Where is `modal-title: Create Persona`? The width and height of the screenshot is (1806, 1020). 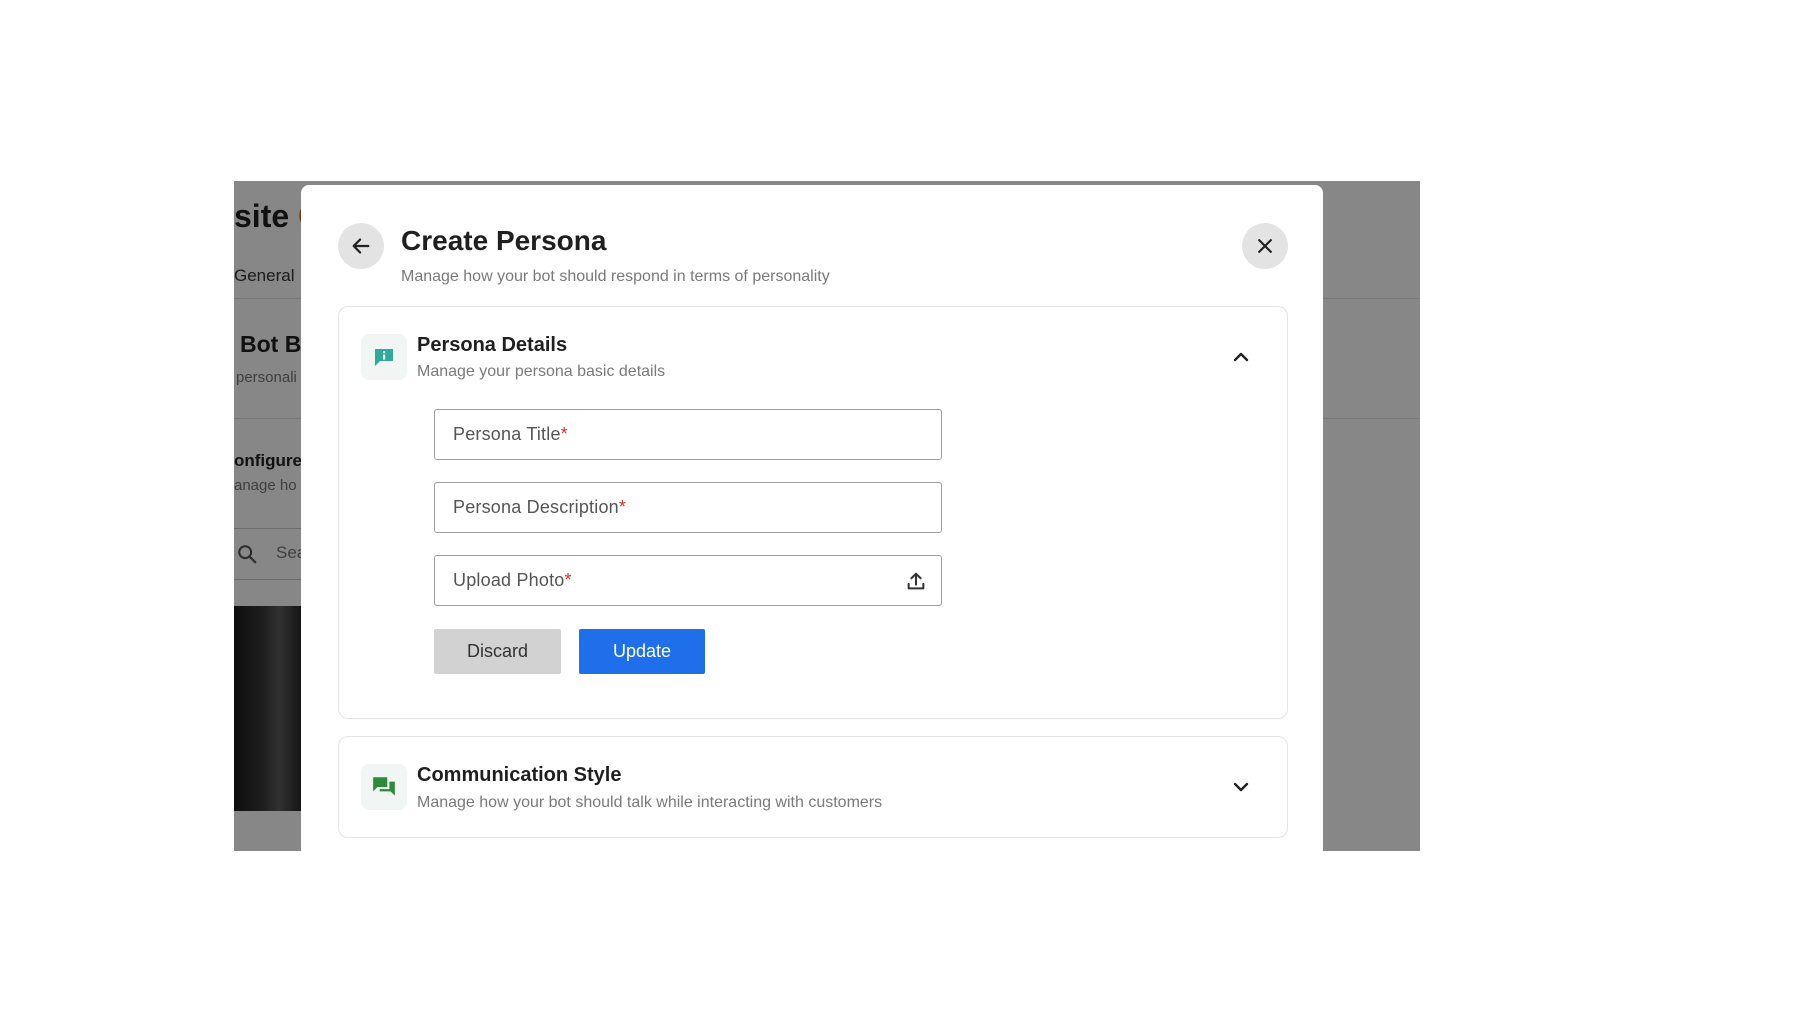
modal-title: Create Persona is located at coordinates (504, 240).